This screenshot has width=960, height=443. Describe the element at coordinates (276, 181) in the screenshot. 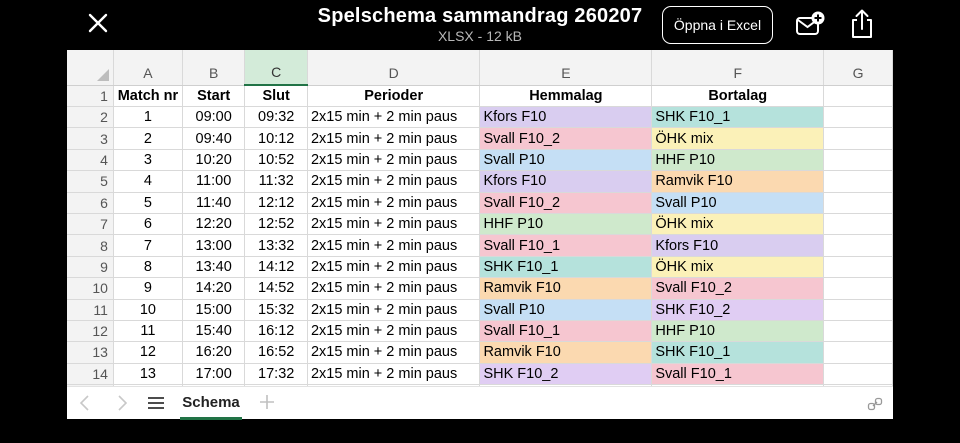

I see `table-cell: 11:32` at that location.